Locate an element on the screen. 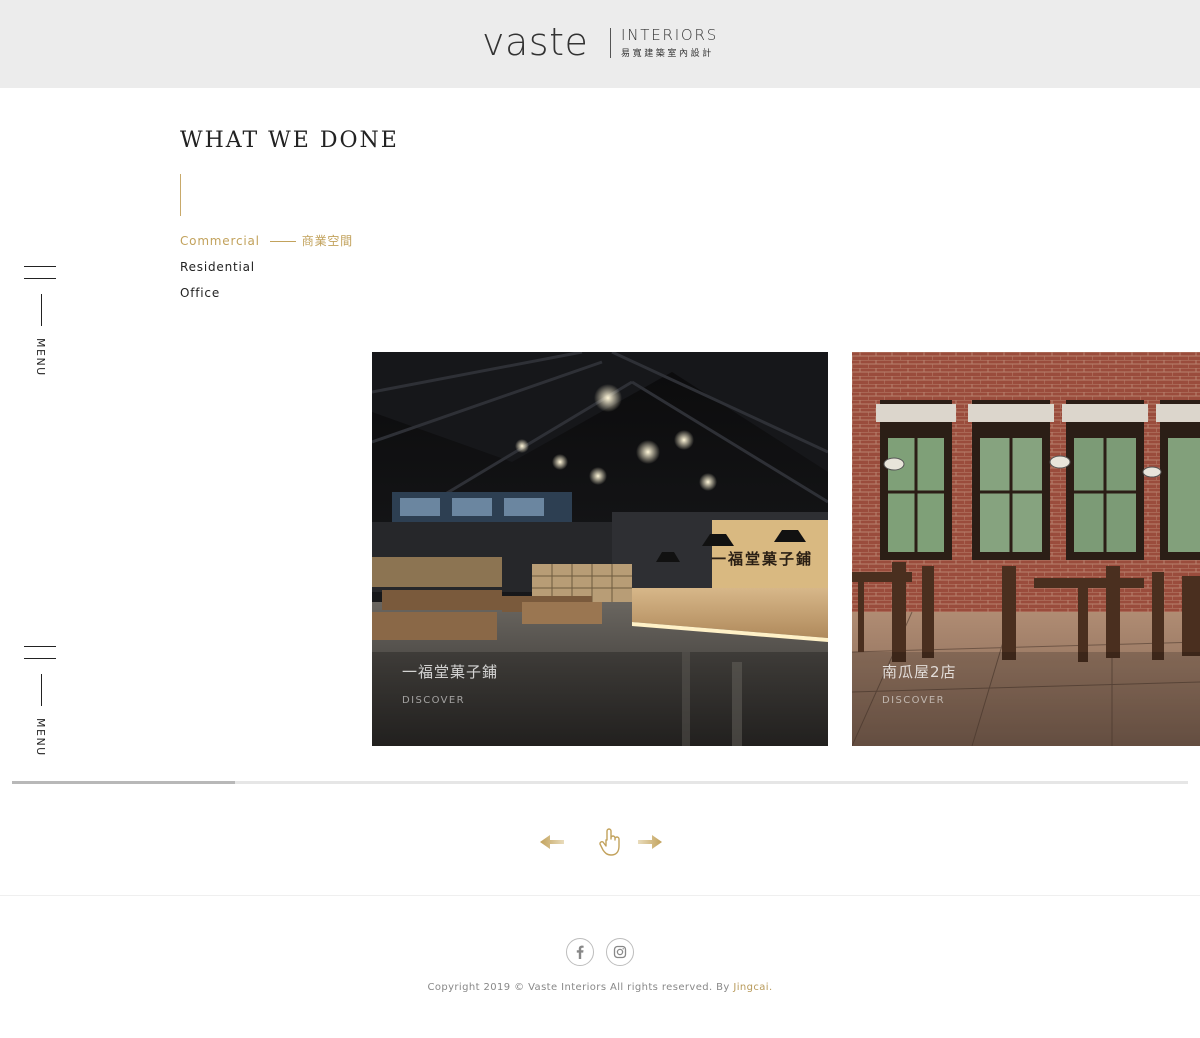 This screenshot has width=1200, height=1038. footer-divider is located at coordinates (600, 895).